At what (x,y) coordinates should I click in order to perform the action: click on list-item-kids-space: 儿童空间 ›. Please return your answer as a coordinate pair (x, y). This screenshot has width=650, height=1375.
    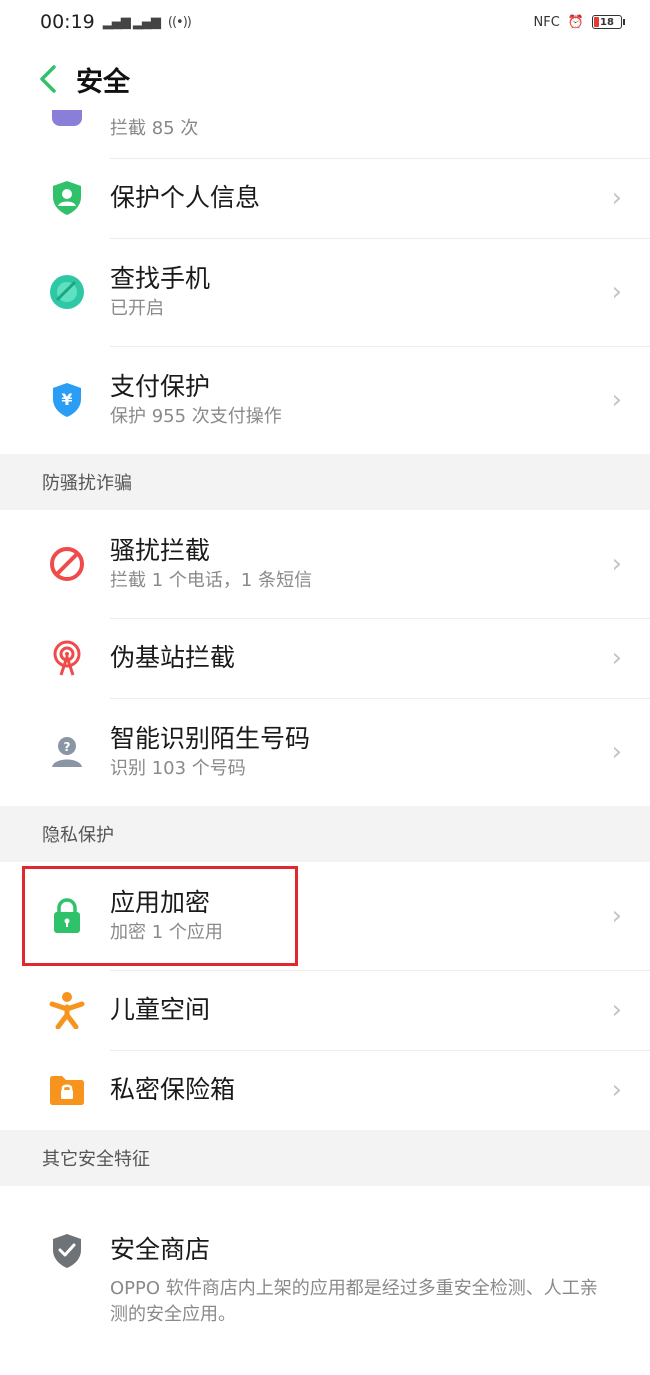
    Looking at the image, I should click on (325, 1010).